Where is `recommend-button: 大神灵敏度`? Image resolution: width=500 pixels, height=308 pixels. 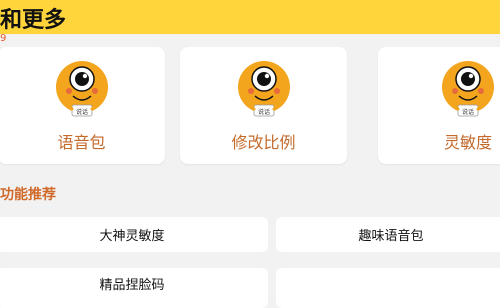 recommend-button: 大神灵敏度 is located at coordinates (134, 234).